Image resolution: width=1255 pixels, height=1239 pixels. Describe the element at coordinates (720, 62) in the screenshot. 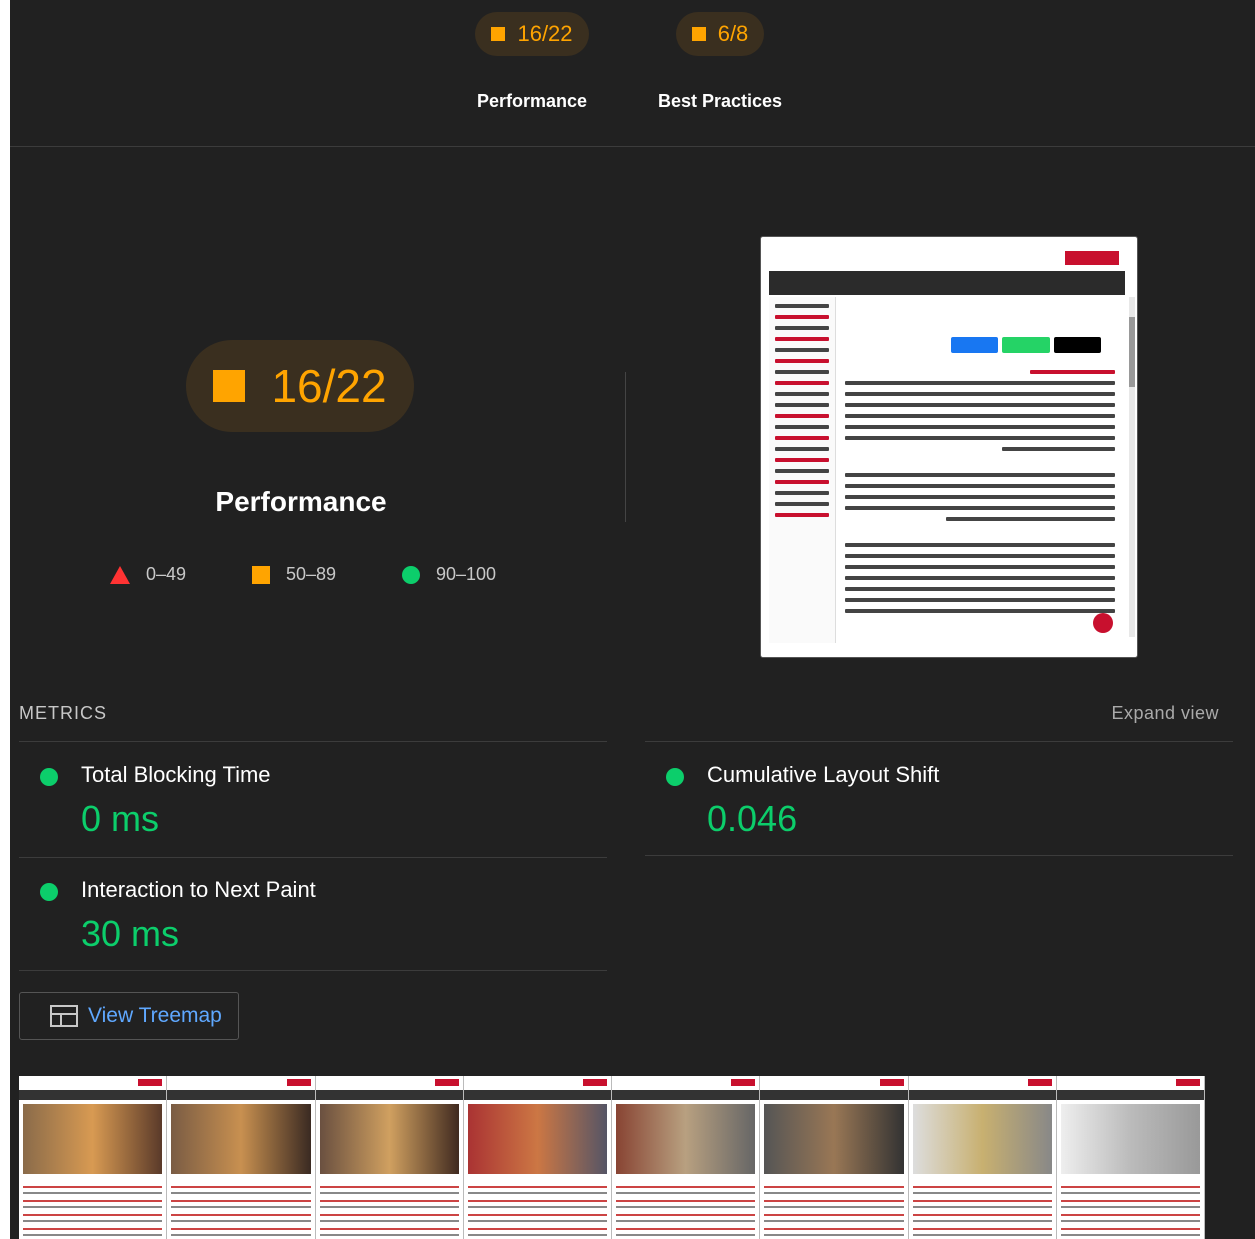

I see `category-best-practices: 6/8 Best Practices` at that location.